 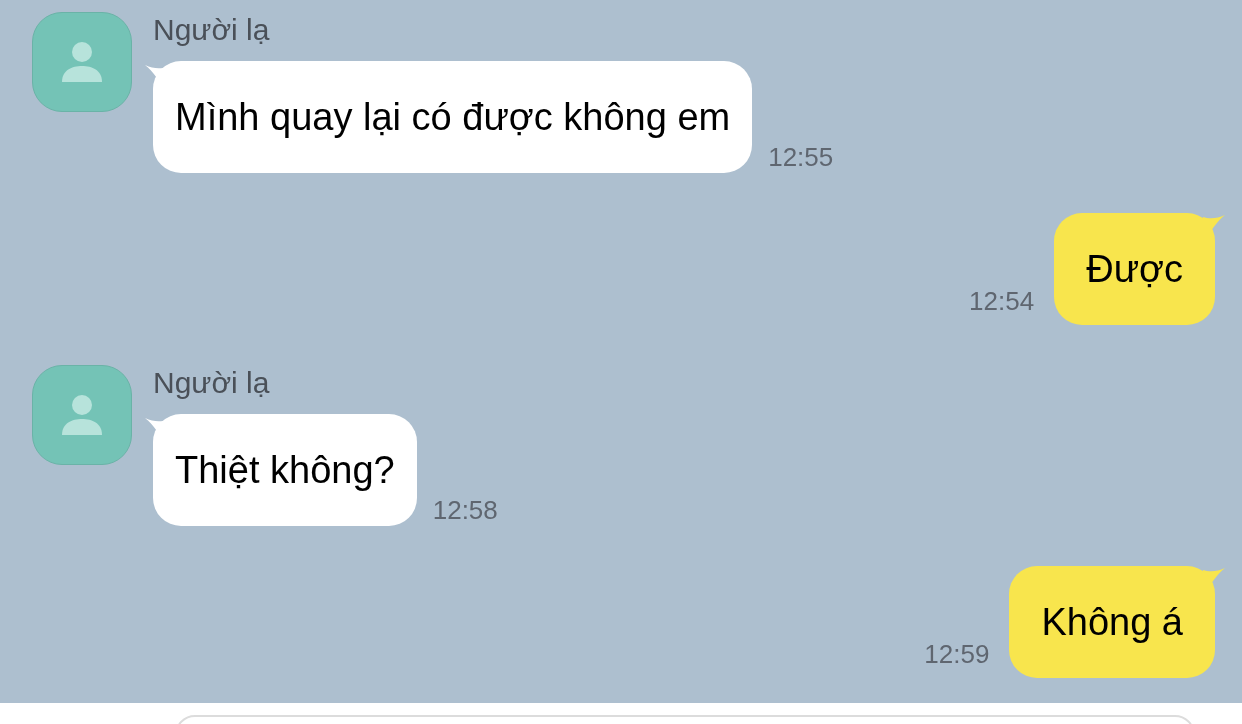 I want to click on message-time: 12:54, so click(x=1002, y=301).